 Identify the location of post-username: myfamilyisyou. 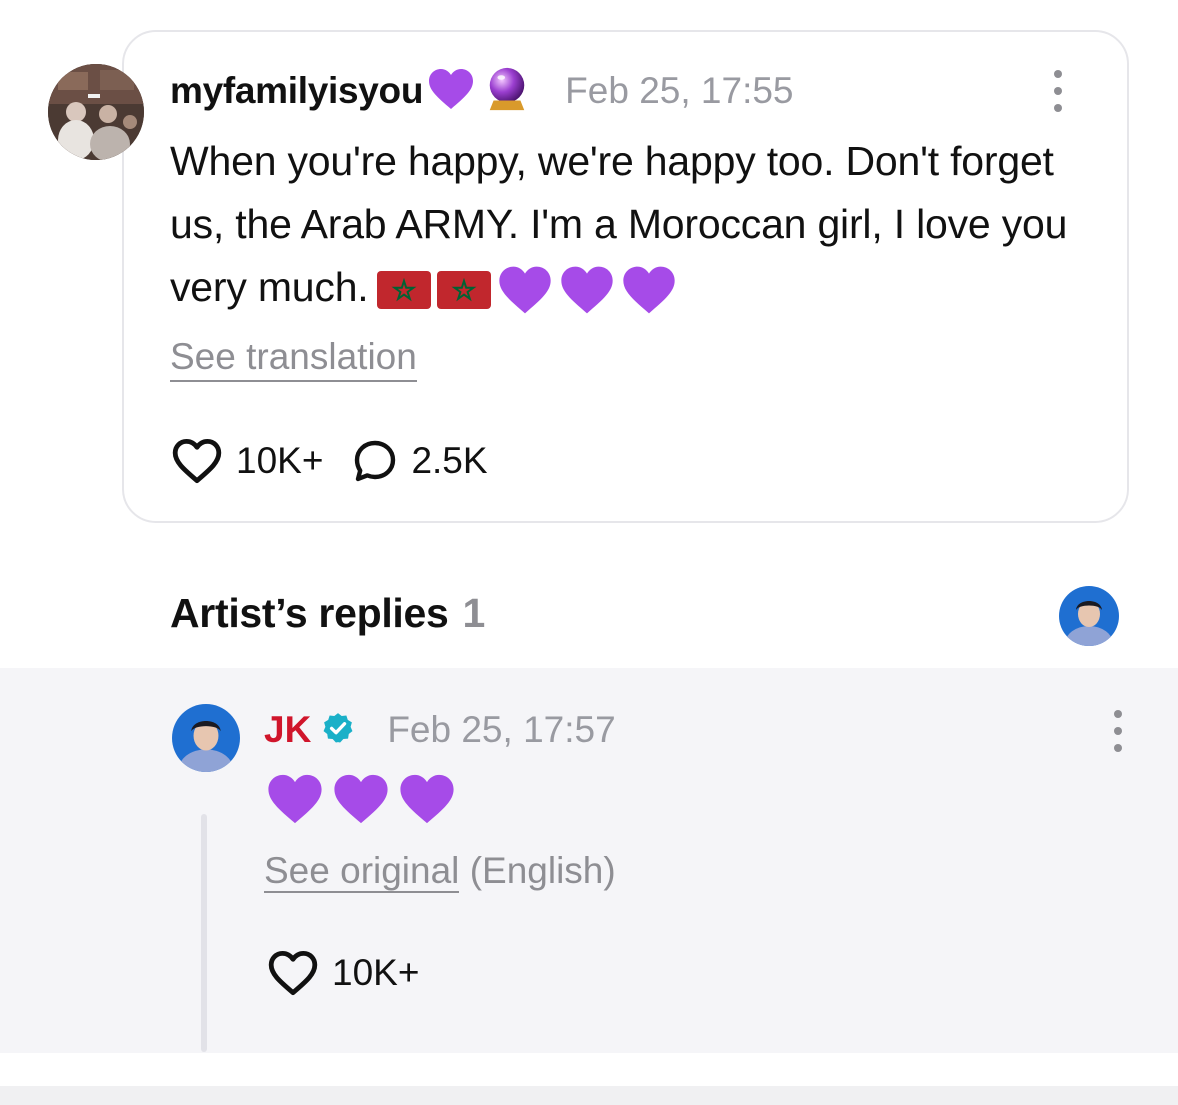
(296, 91).